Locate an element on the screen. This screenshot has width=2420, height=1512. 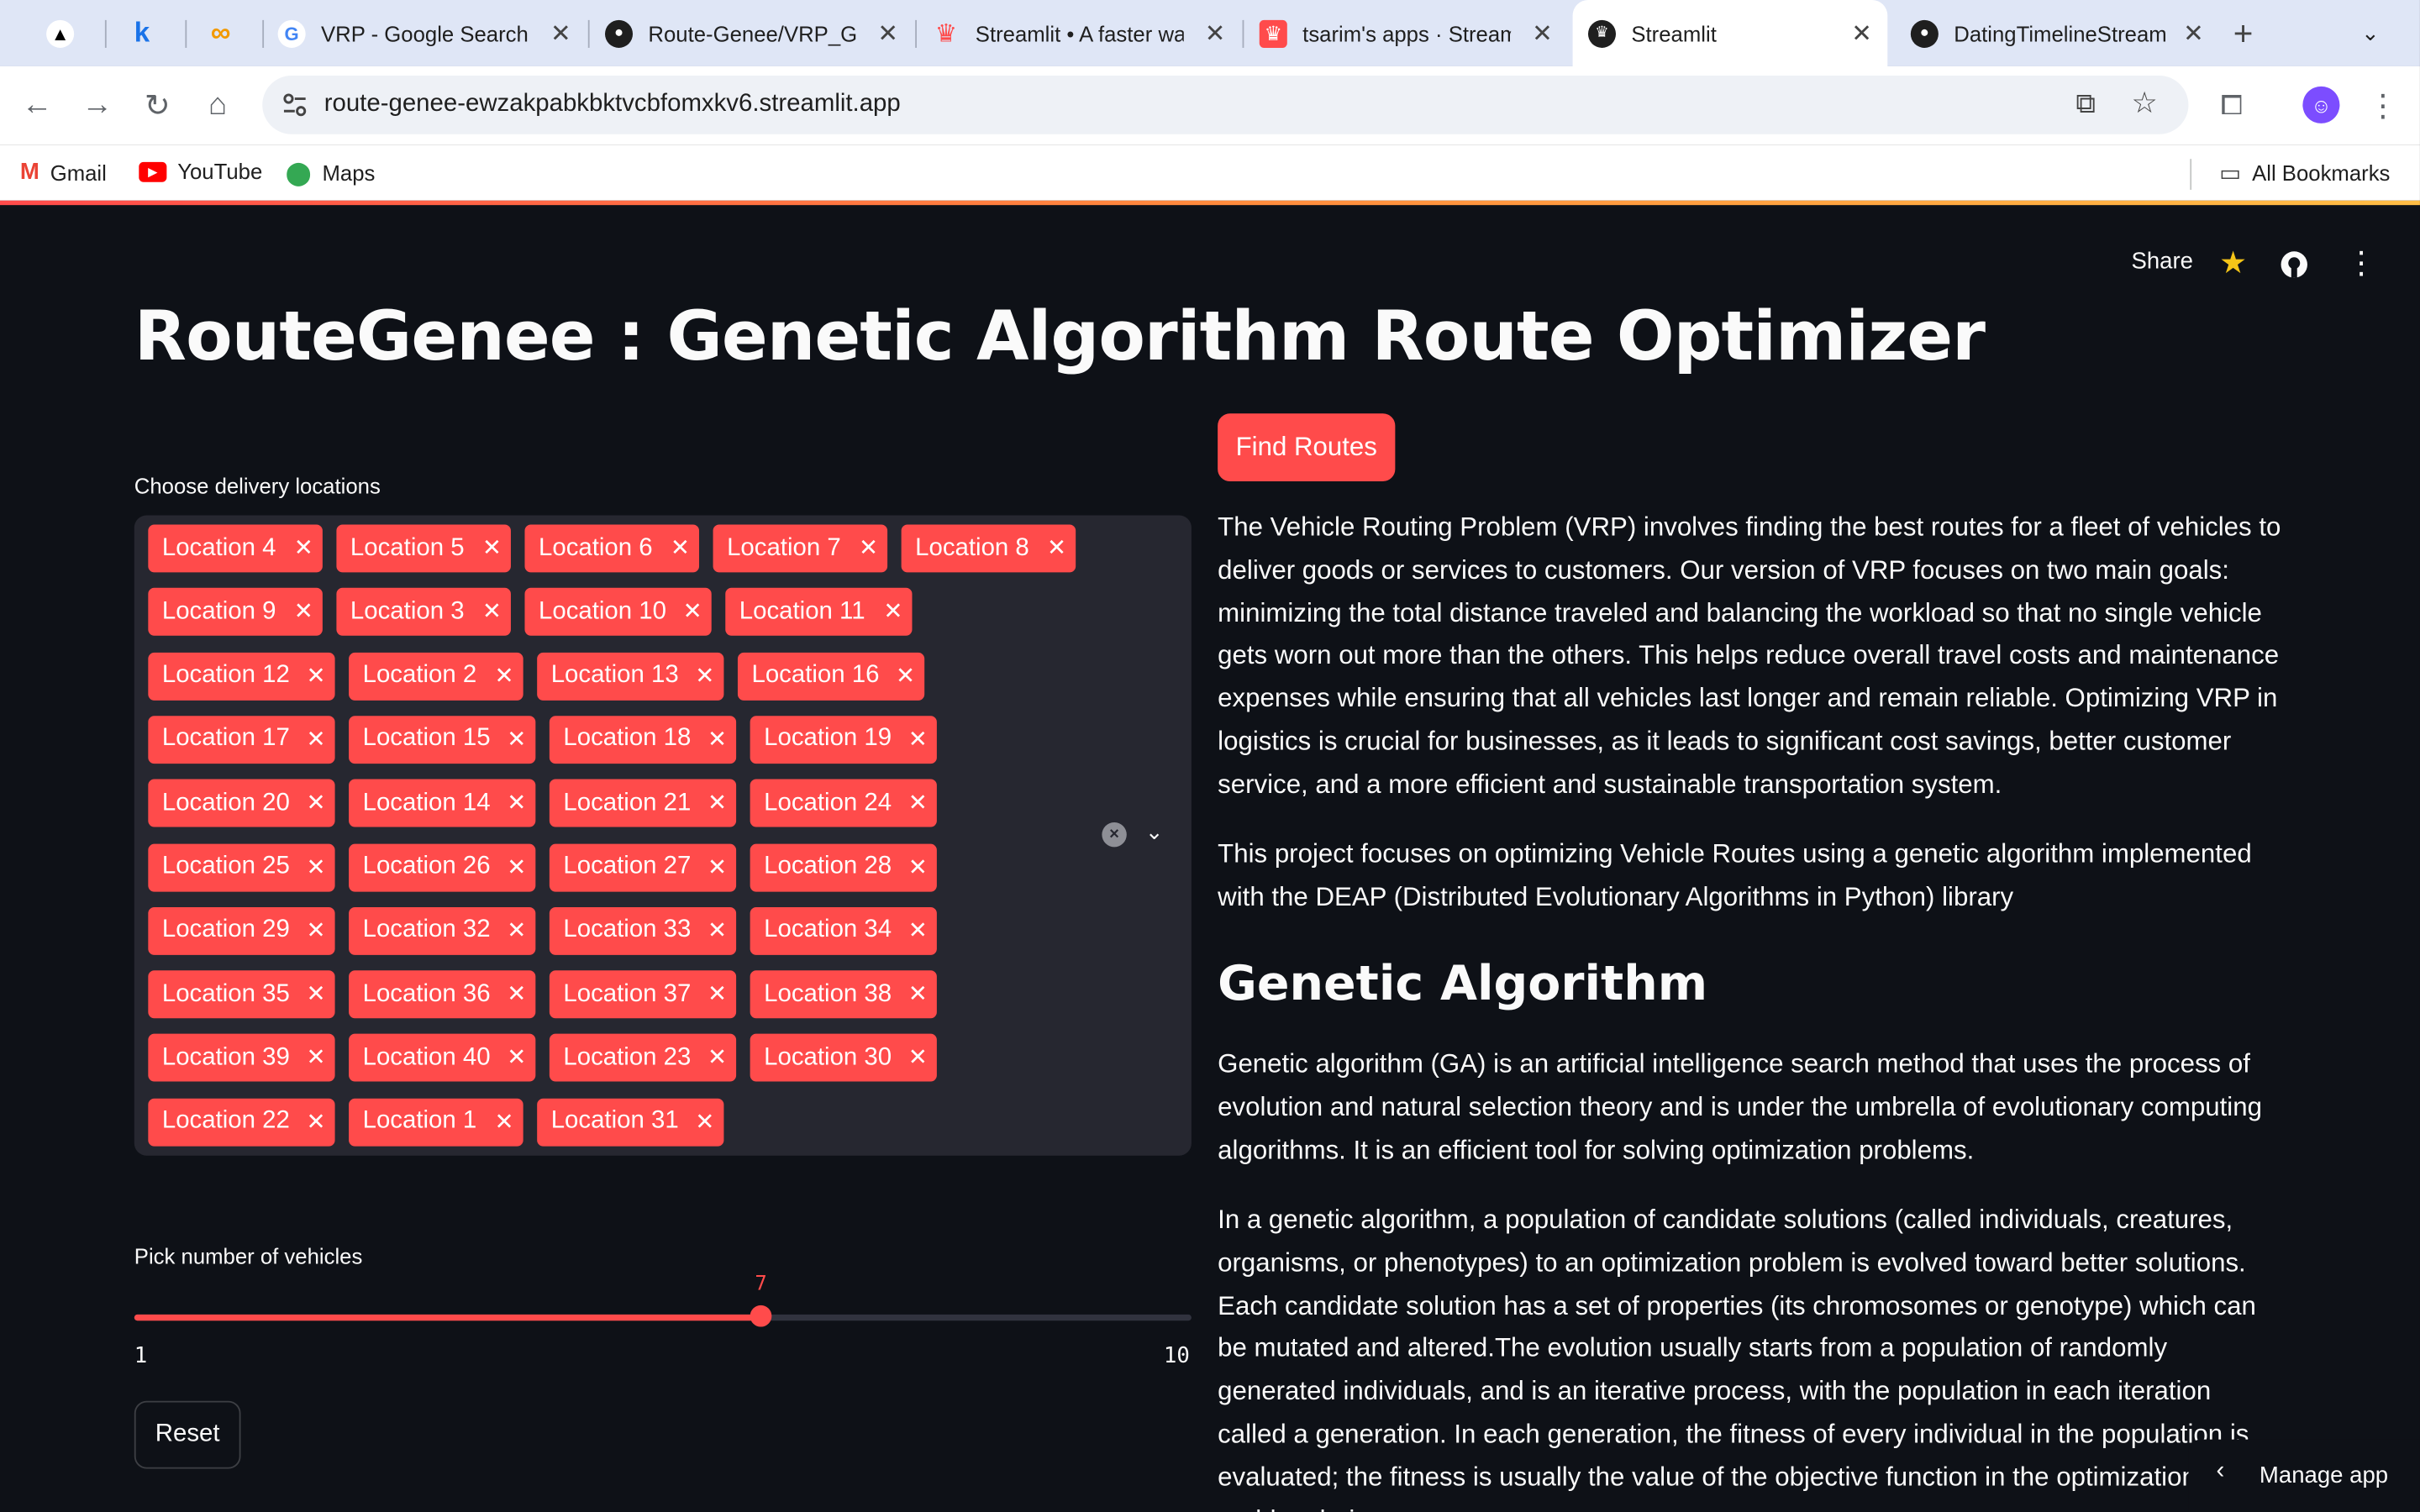
chevron-down-icon: ⌄ is located at coordinates (1154, 832).